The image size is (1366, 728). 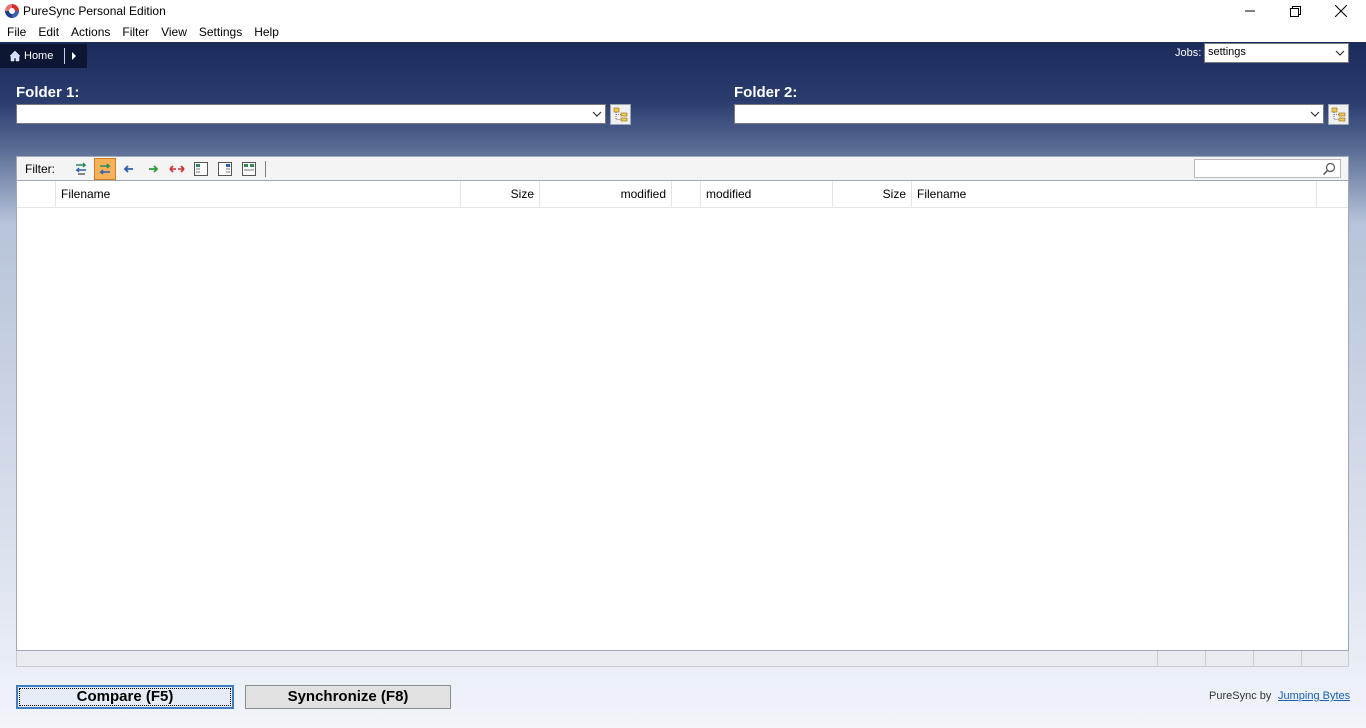 I want to click on chevron-right-icon, so click(x=74, y=56).